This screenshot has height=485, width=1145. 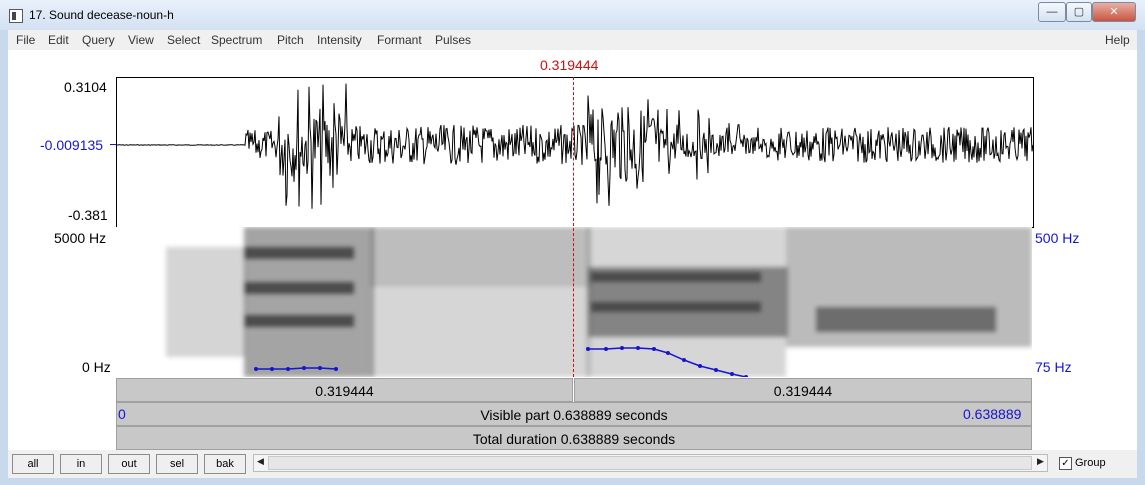 I want to click on menu-view: View, so click(x=141, y=40).